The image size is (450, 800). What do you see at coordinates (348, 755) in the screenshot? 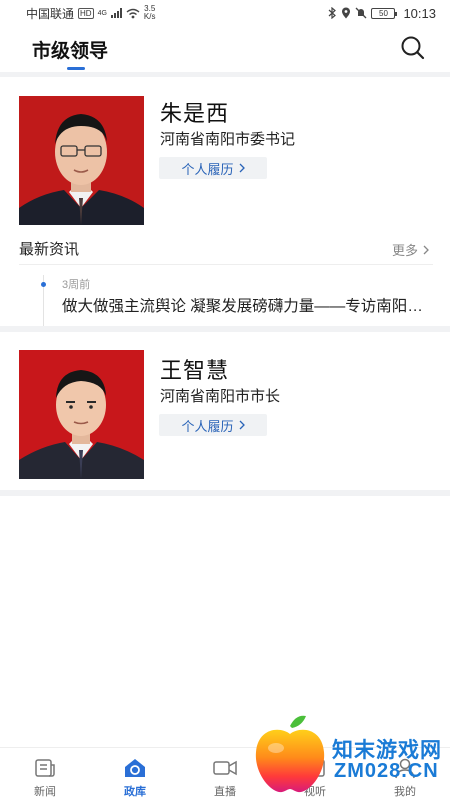
I see `watermark: 知末游戏网 ZM028.CN` at bounding box center [348, 755].